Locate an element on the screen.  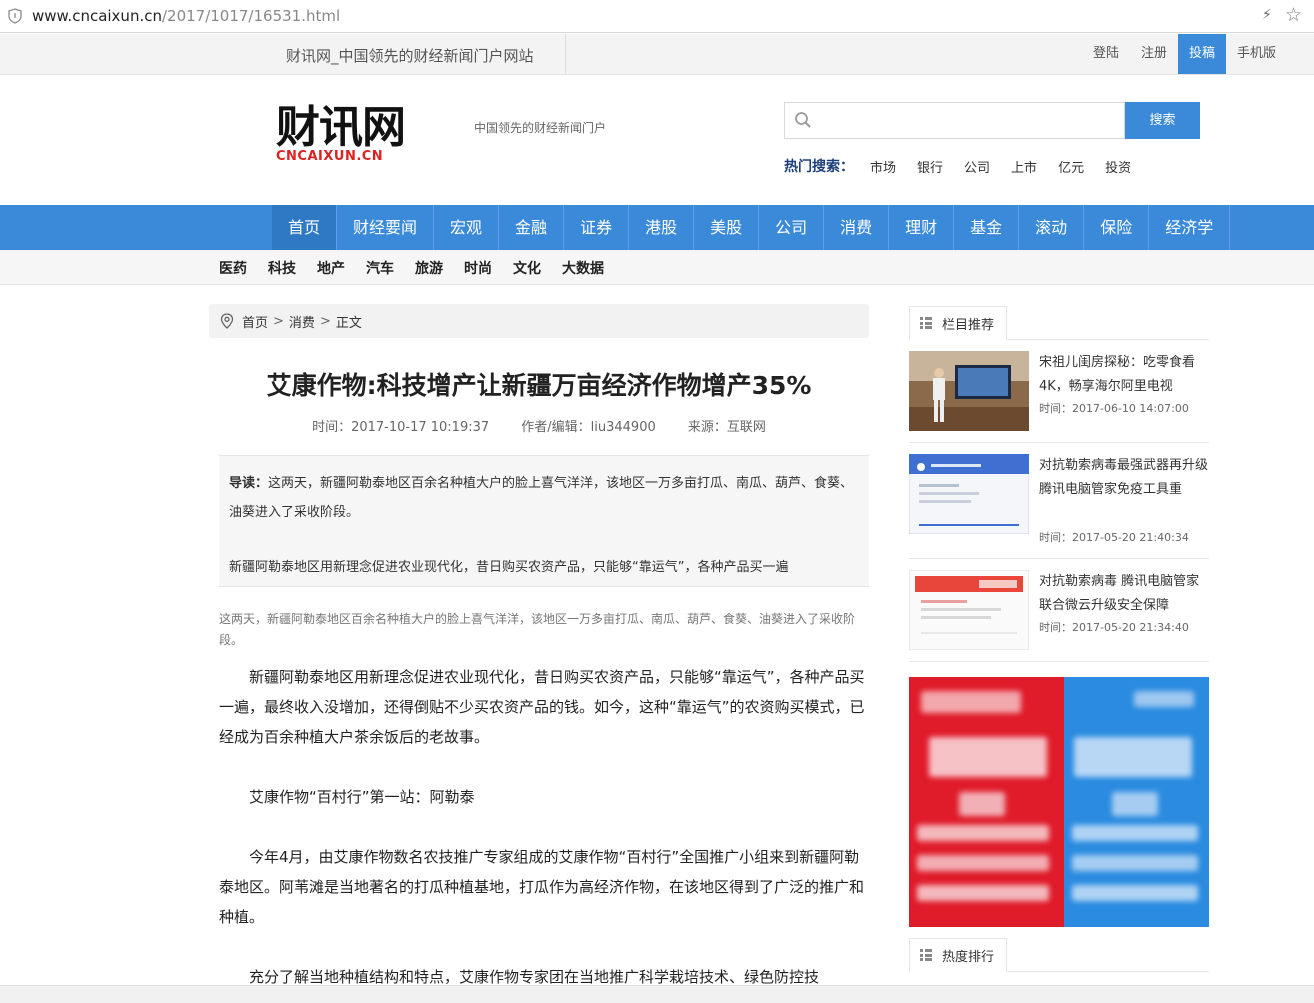
search-icon is located at coordinates (803, 120).